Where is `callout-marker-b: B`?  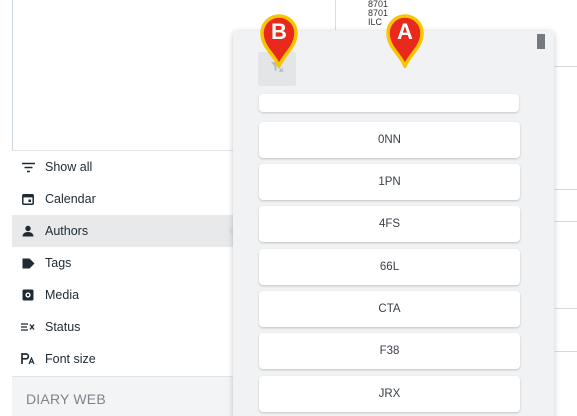
callout-marker-b: B is located at coordinates (279, 42).